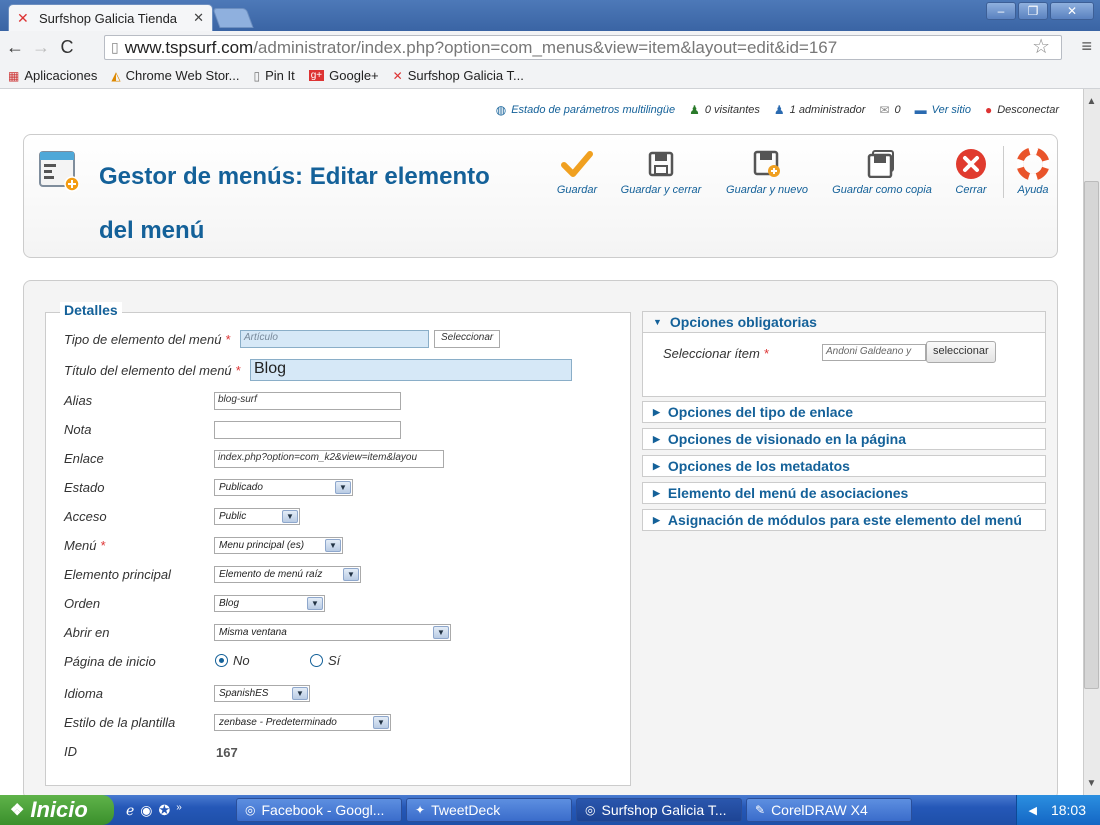  I want to click on id-value: 167, so click(227, 752).